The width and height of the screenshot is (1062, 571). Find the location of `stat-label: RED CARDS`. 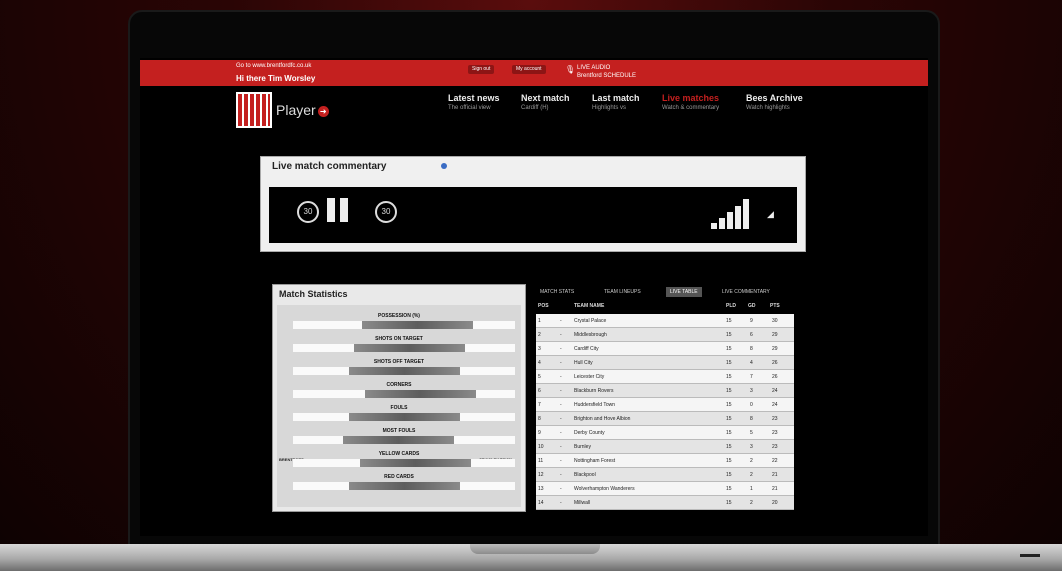

stat-label: RED CARDS is located at coordinates (399, 477).